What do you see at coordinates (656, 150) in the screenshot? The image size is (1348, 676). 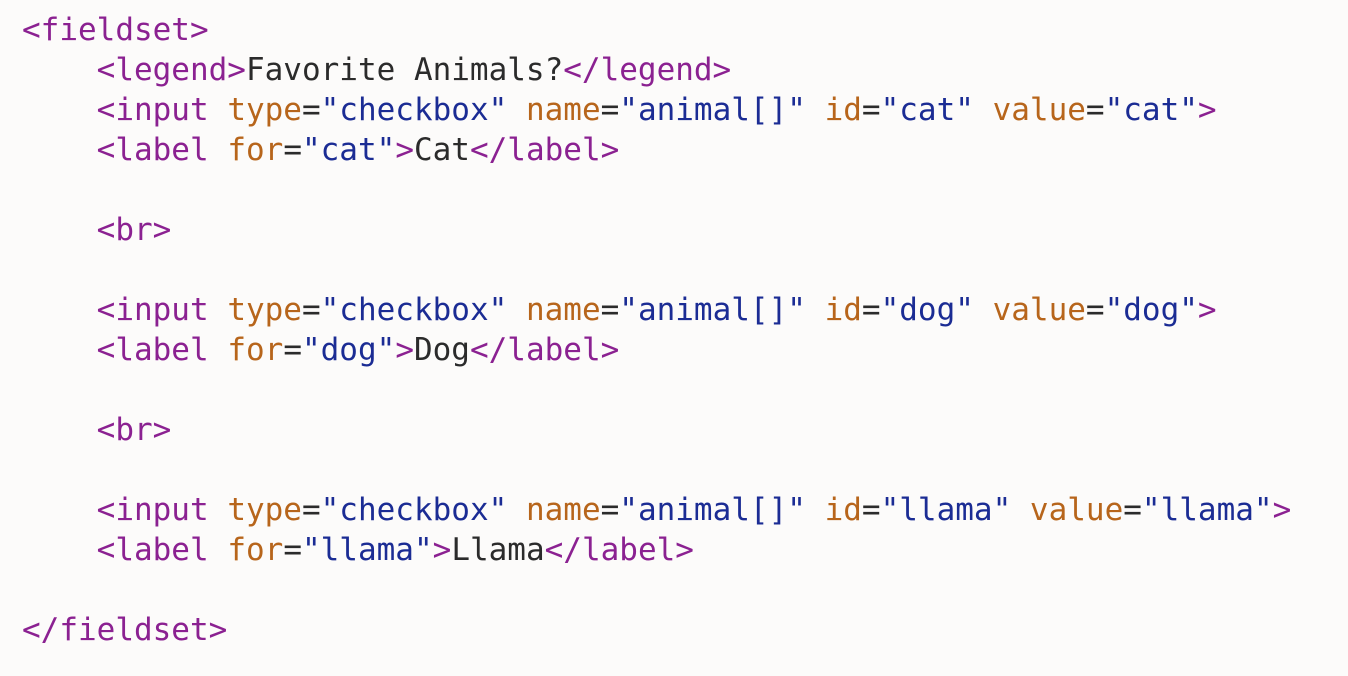 I see `code-line: <label for="cat">Cat</label>` at bounding box center [656, 150].